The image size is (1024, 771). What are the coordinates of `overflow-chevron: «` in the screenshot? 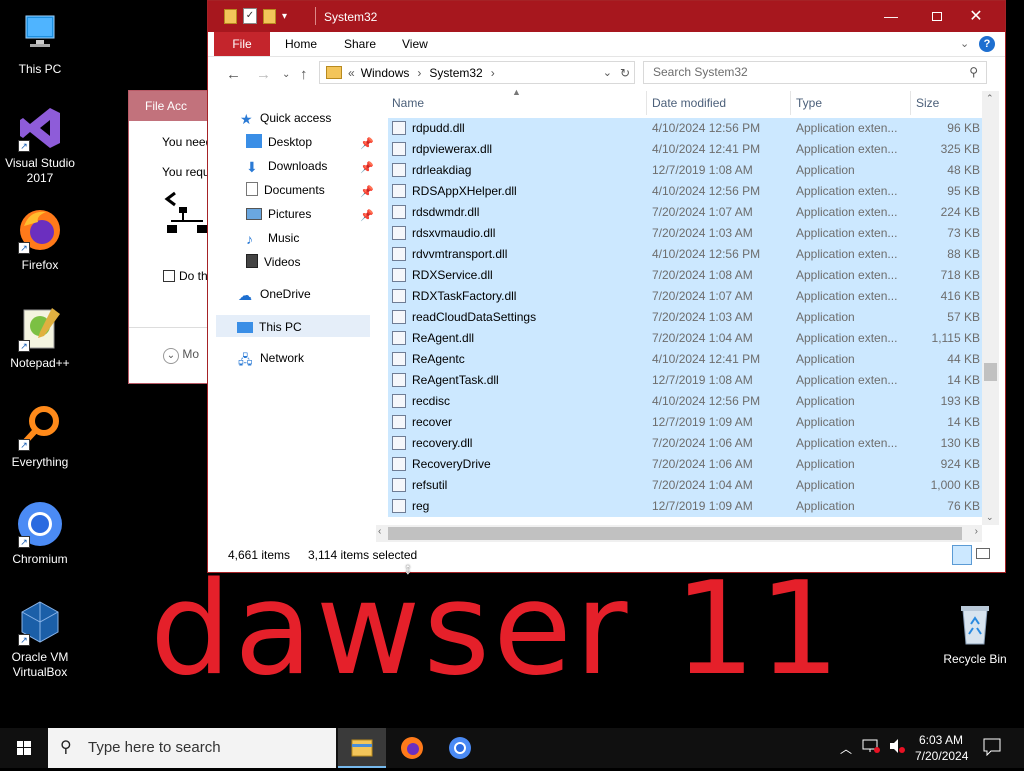 It's located at (351, 73).